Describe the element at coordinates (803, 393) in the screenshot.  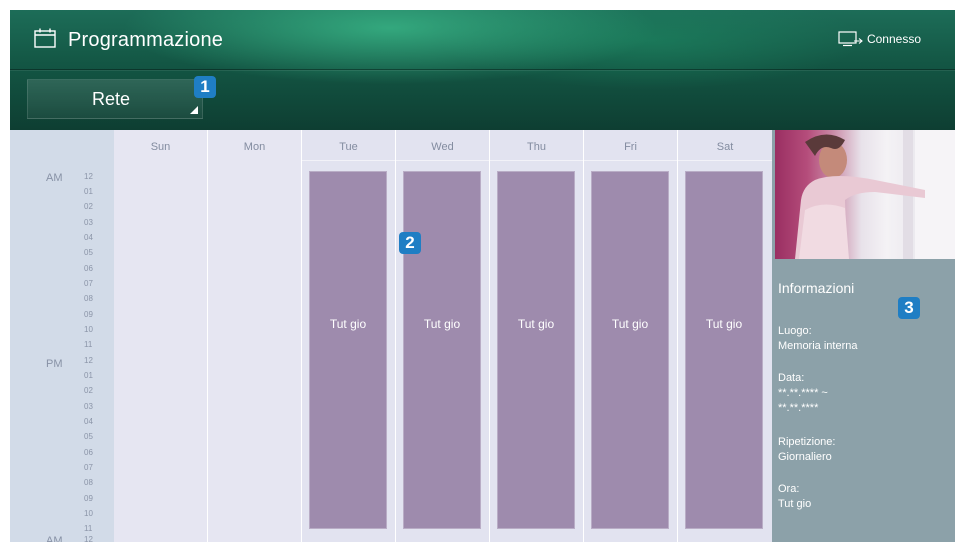
I see `info-data-value-start: **.**.**** ~` at that location.